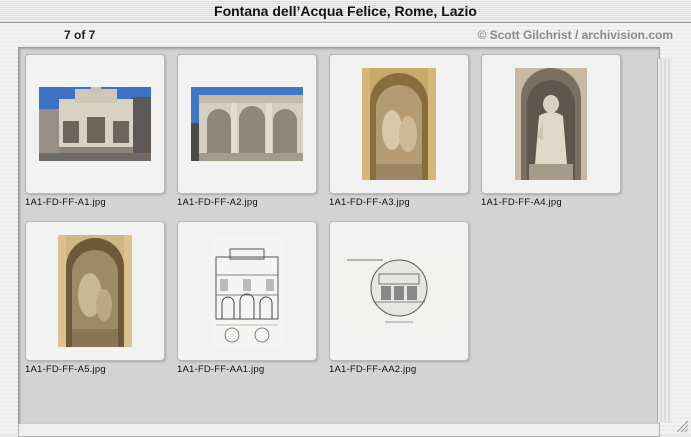 This screenshot has height=437, width=691. I want to click on thumbnail-filename: 1A1-FD-FF-A5.jpg, so click(65, 369).